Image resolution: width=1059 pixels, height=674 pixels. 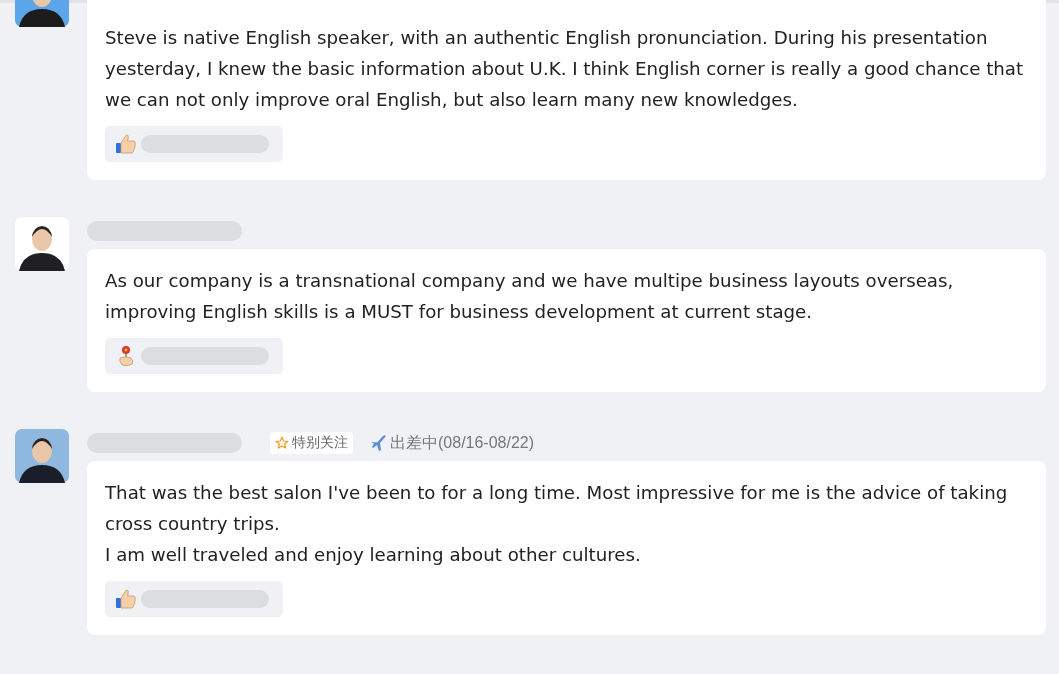 What do you see at coordinates (282, 443) in the screenshot?
I see `star-icon` at bounding box center [282, 443].